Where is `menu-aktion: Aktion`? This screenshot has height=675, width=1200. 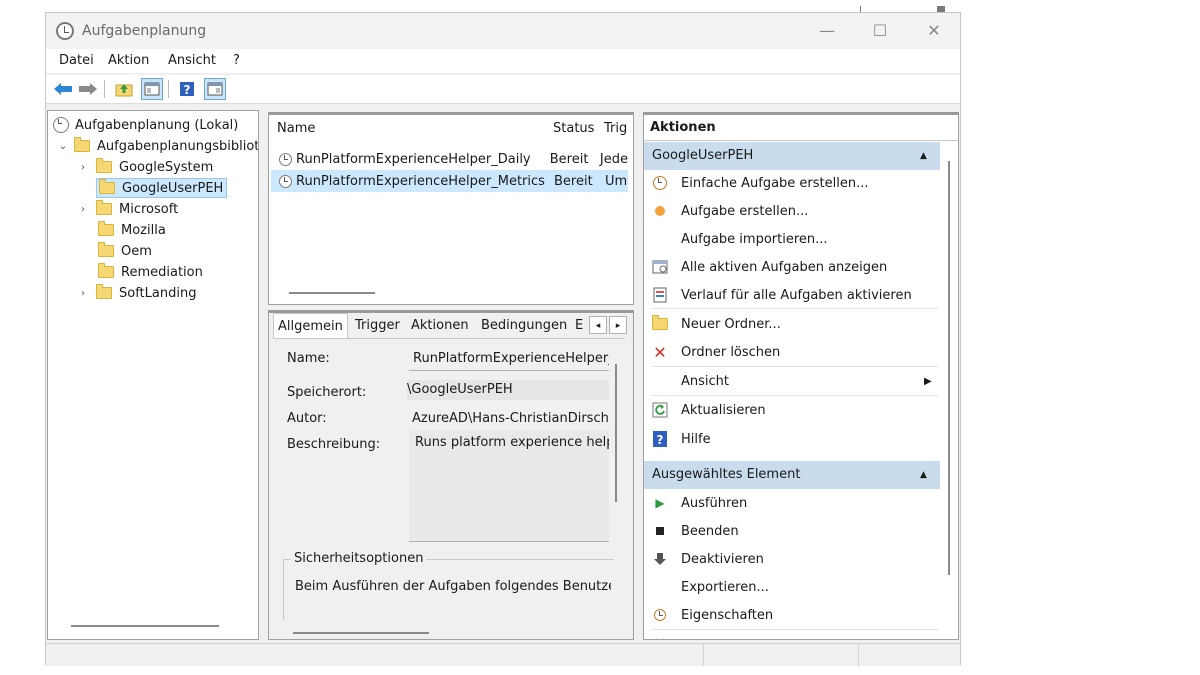 menu-aktion: Aktion is located at coordinates (128, 60).